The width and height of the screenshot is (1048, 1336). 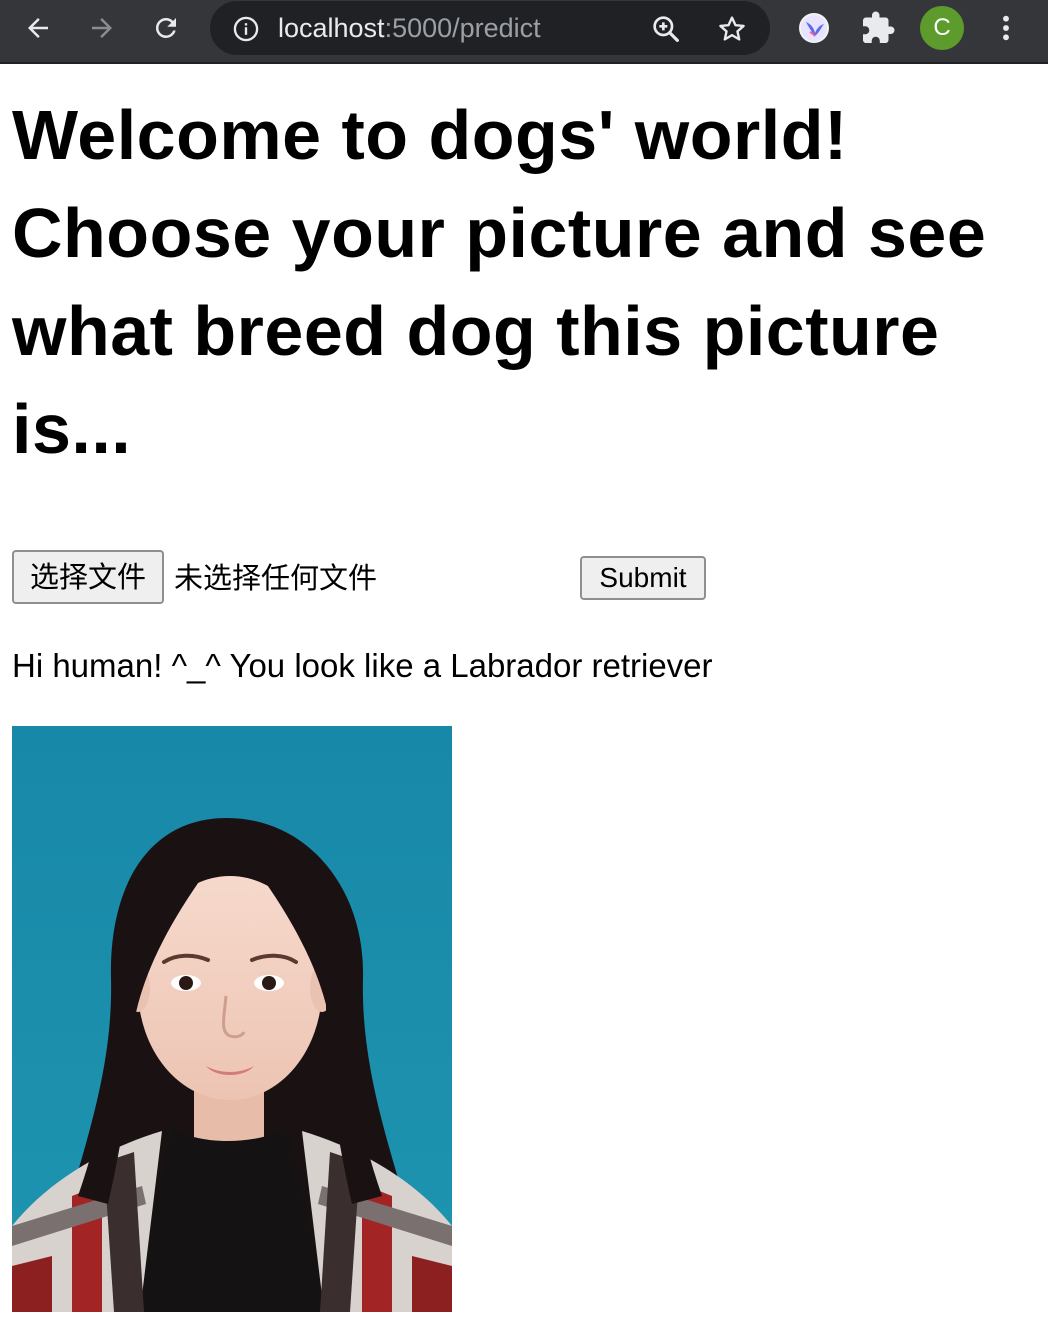 What do you see at coordinates (878, 28) in the screenshot?
I see `puzzle-icon` at bounding box center [878, 28].